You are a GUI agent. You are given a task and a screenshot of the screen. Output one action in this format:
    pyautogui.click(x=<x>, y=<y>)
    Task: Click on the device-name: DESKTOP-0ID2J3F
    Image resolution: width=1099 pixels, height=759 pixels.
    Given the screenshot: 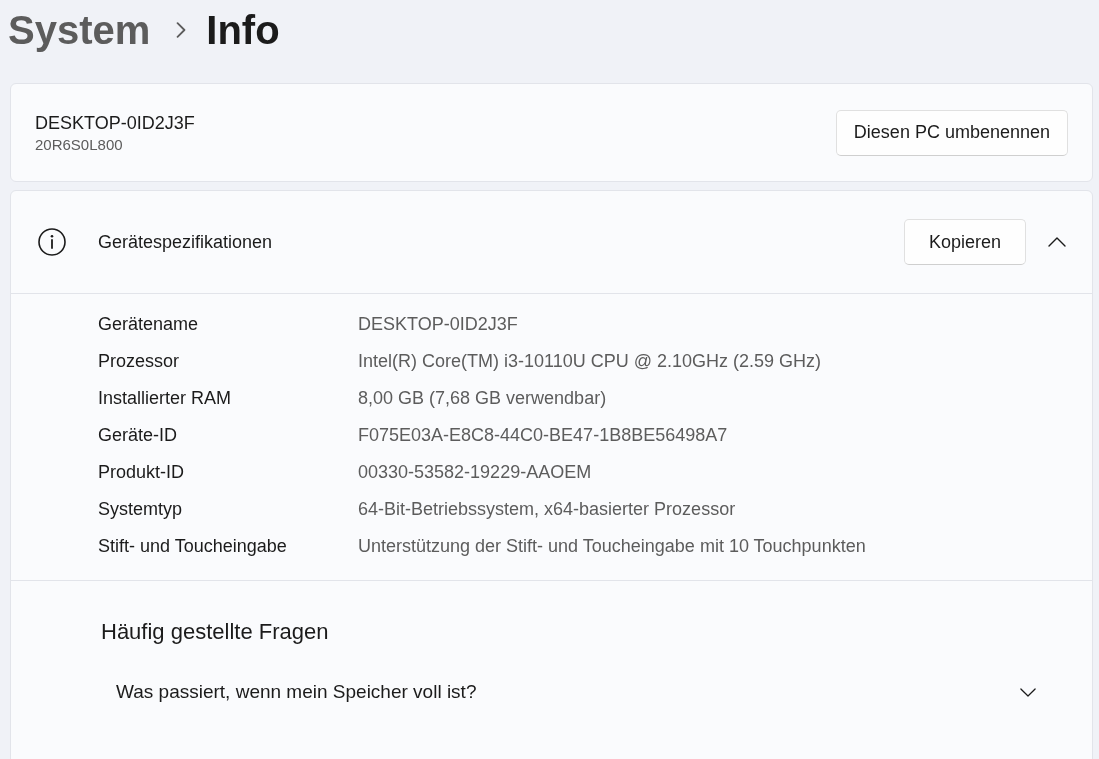 What is the action you would take?
    pyautogui.click(x=115, y=123)
    